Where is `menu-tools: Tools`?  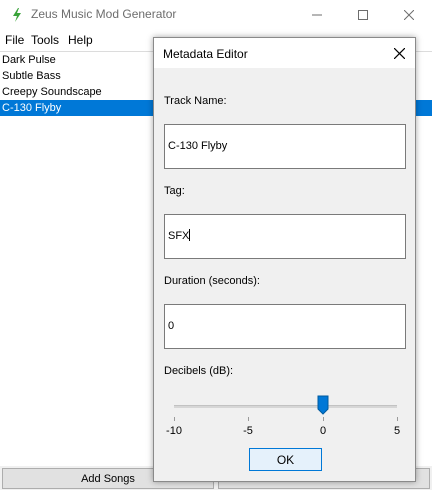 menu-tools: Tools is located at coordinates (45, 40).